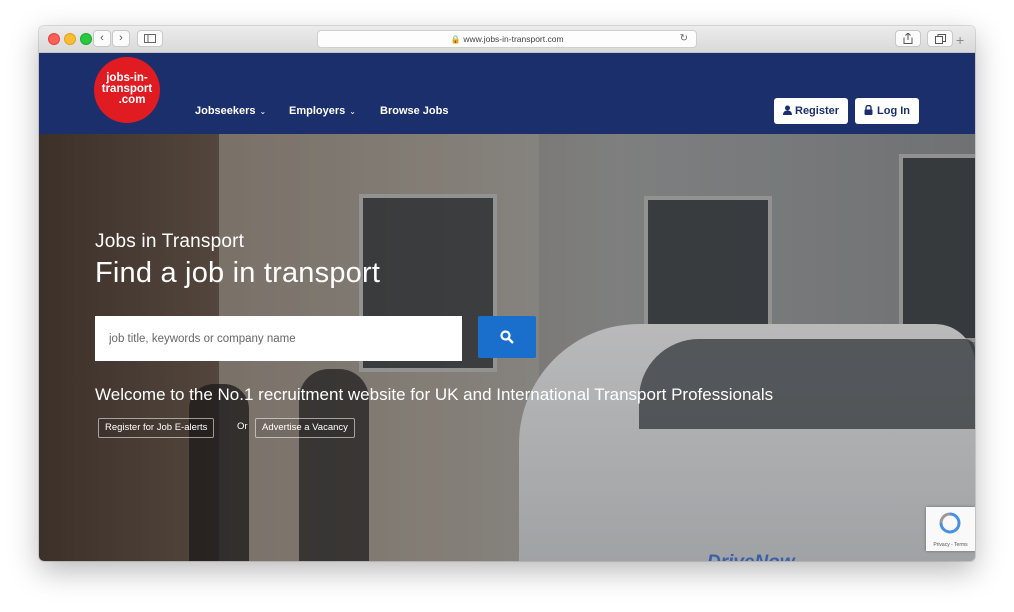 The height and width of the screenshot is (612, 1014). I want to click on new-tab-button: +, so click(960, 40).